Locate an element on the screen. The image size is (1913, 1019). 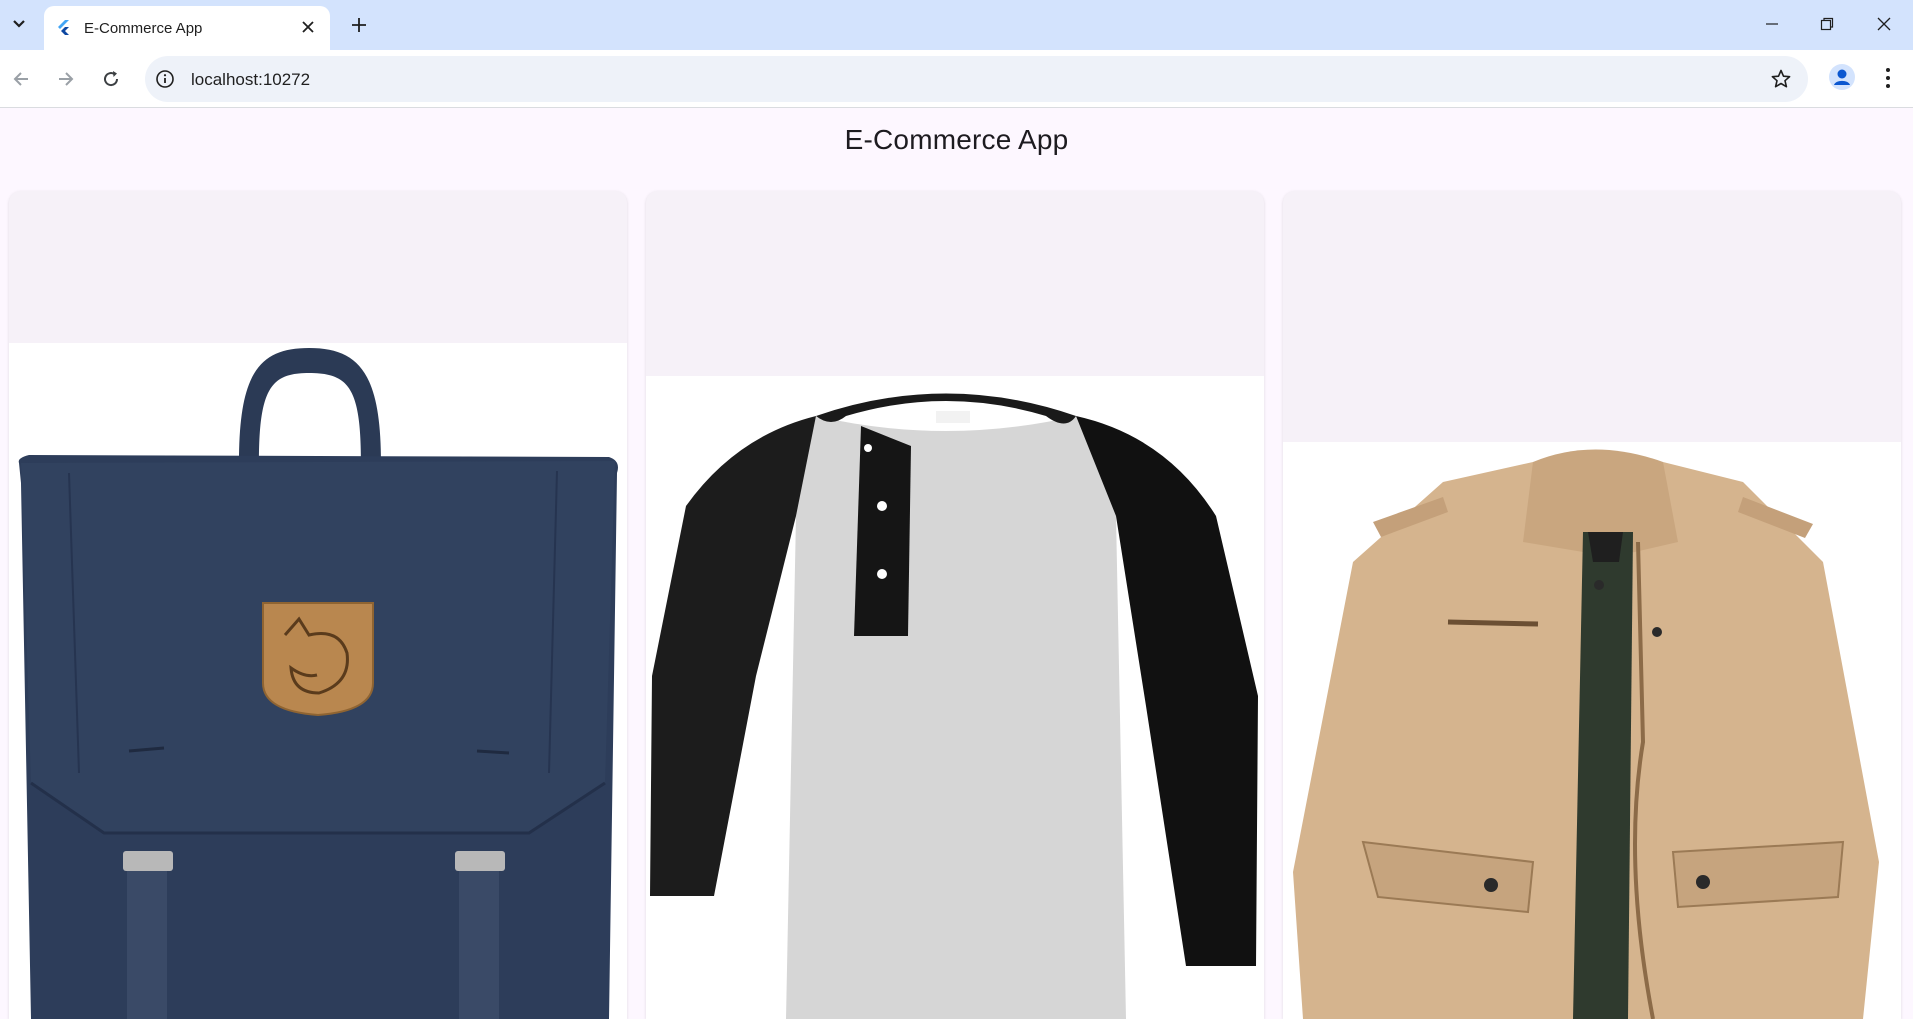
minimize-button is located at coordinates (1772, 24).